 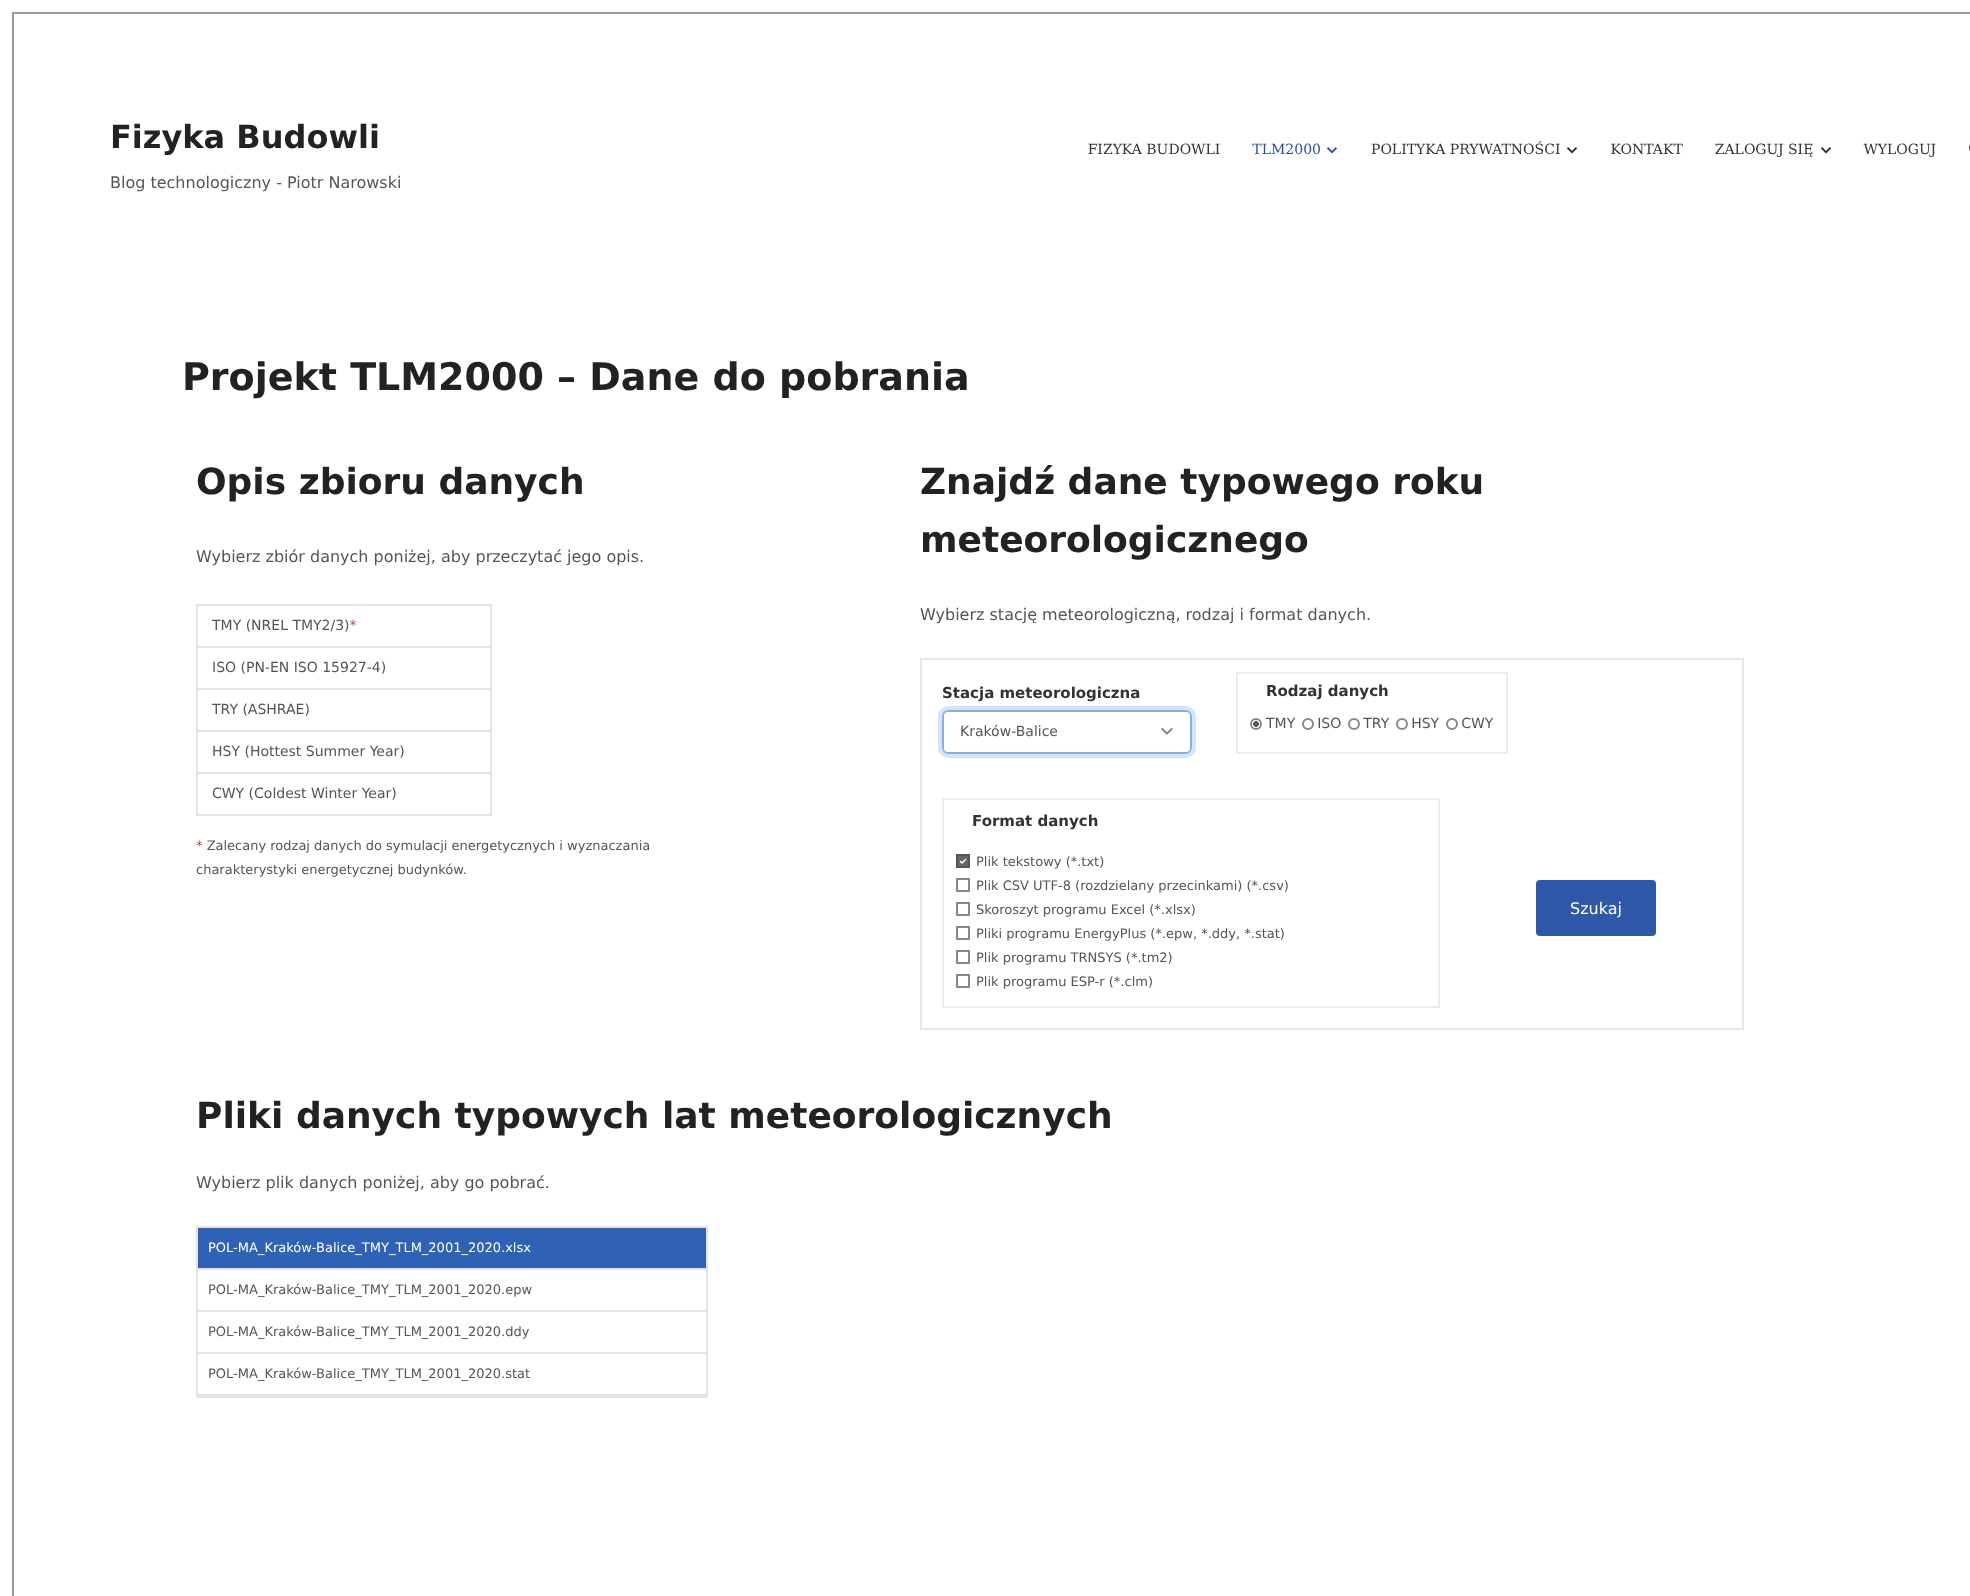 What do you see at coordinates (1147, 615) in the screenshot?
I see `intro-text: Wybierz stację meteorologiczną, rodzaj i format danych.` at bounding box center [1147, 615].